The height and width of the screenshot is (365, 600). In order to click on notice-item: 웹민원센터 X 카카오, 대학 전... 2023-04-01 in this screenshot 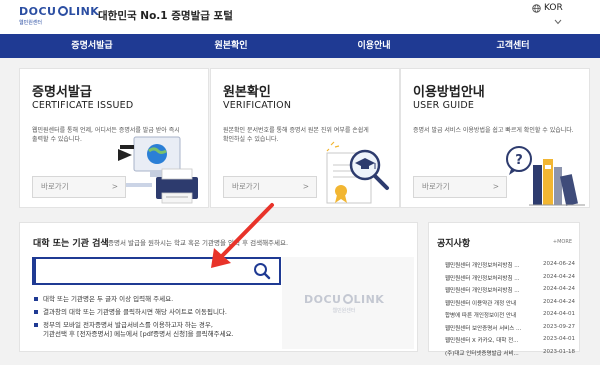, I will do `click(510, 340)`.